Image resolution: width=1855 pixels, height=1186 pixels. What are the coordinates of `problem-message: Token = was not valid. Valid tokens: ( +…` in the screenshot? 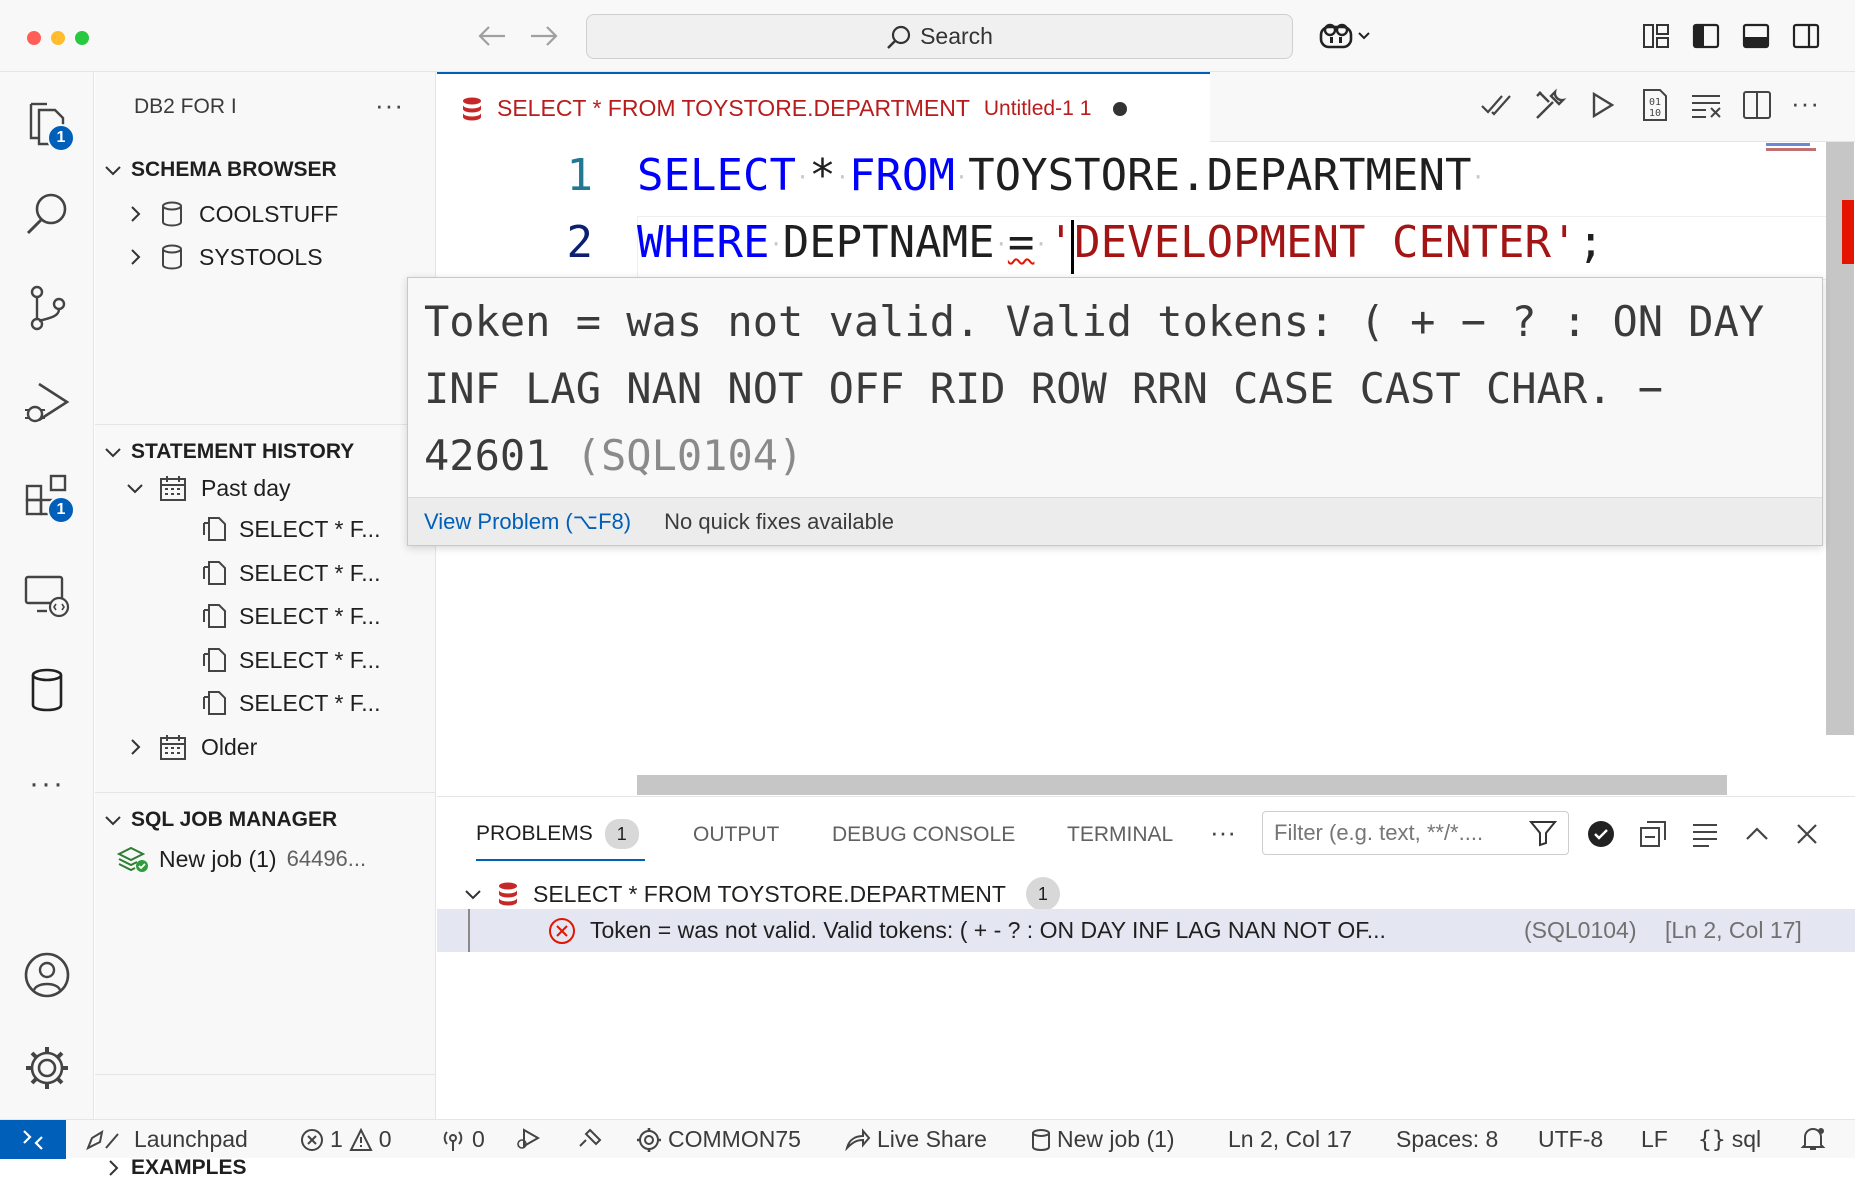 It's located at (988, 930).